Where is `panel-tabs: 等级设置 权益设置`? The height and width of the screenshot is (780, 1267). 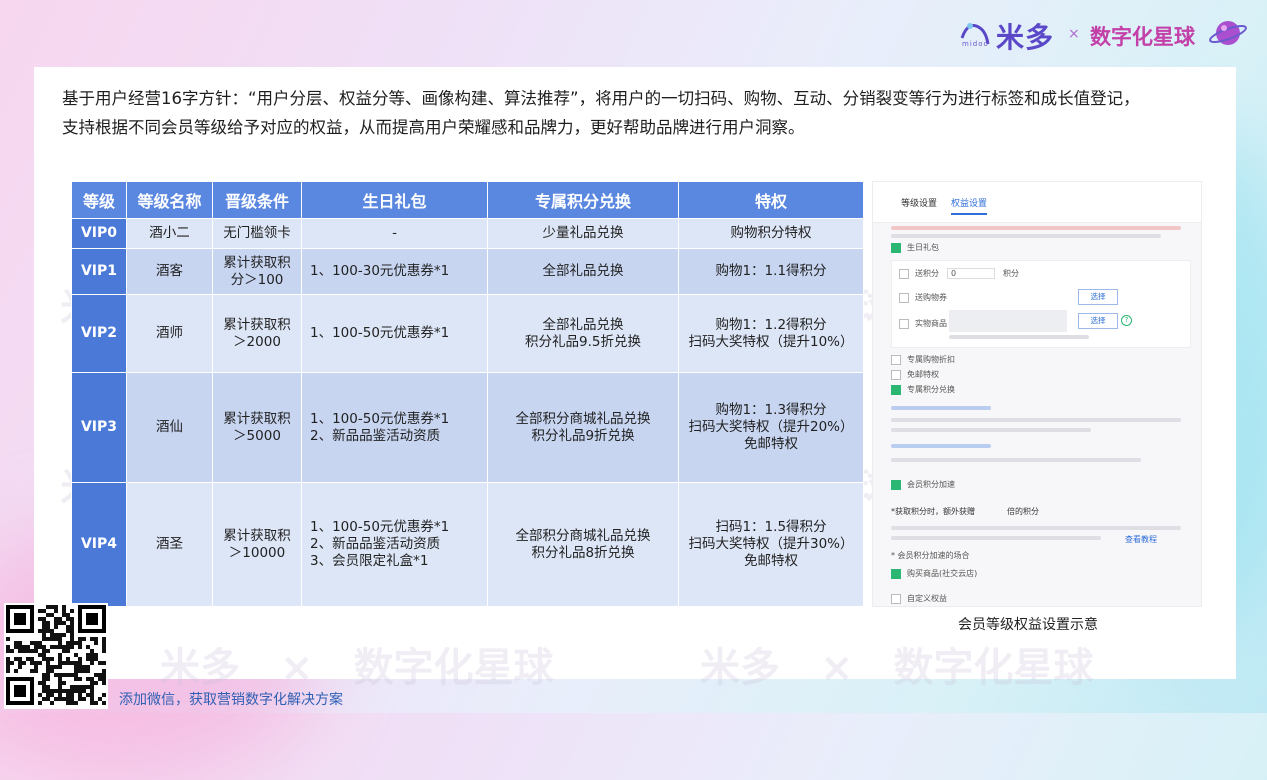 panel-tabs: 等级设置 权益设置 is located at coordinates (1037, 202).